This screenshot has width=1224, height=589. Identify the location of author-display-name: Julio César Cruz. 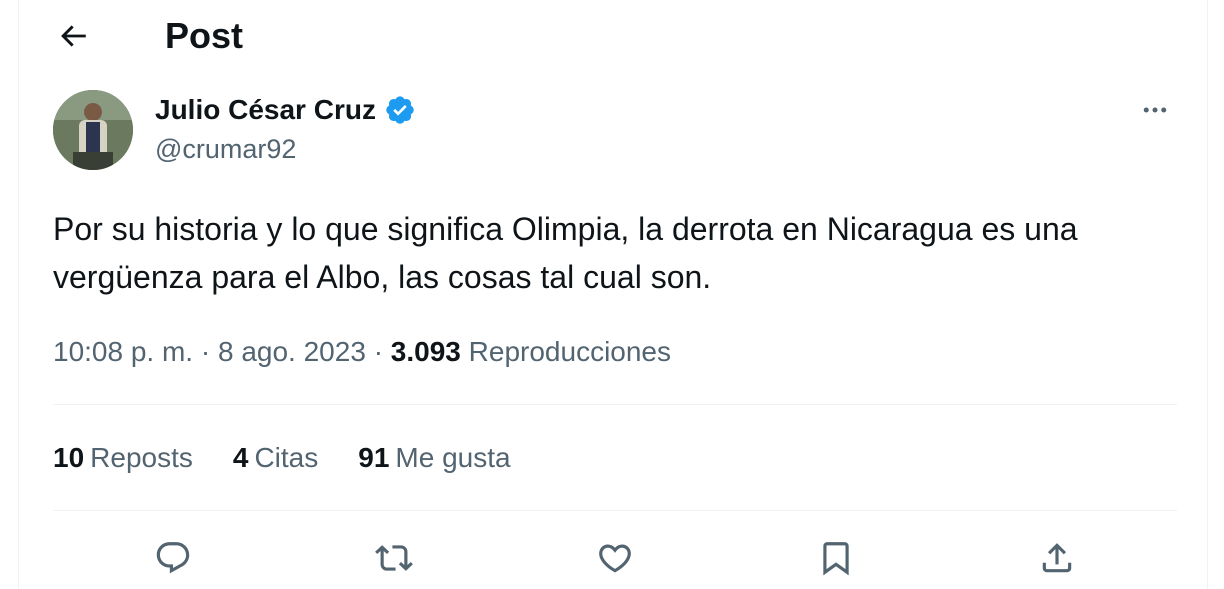
(265, 110).